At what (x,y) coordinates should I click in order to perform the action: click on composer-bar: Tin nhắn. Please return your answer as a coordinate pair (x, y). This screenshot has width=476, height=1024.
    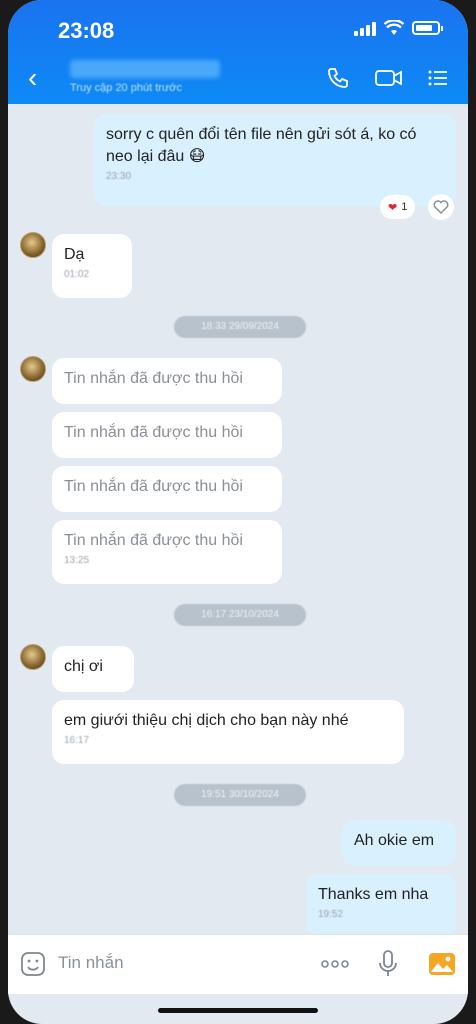
    Looking at the image, I should click on (238, 964).